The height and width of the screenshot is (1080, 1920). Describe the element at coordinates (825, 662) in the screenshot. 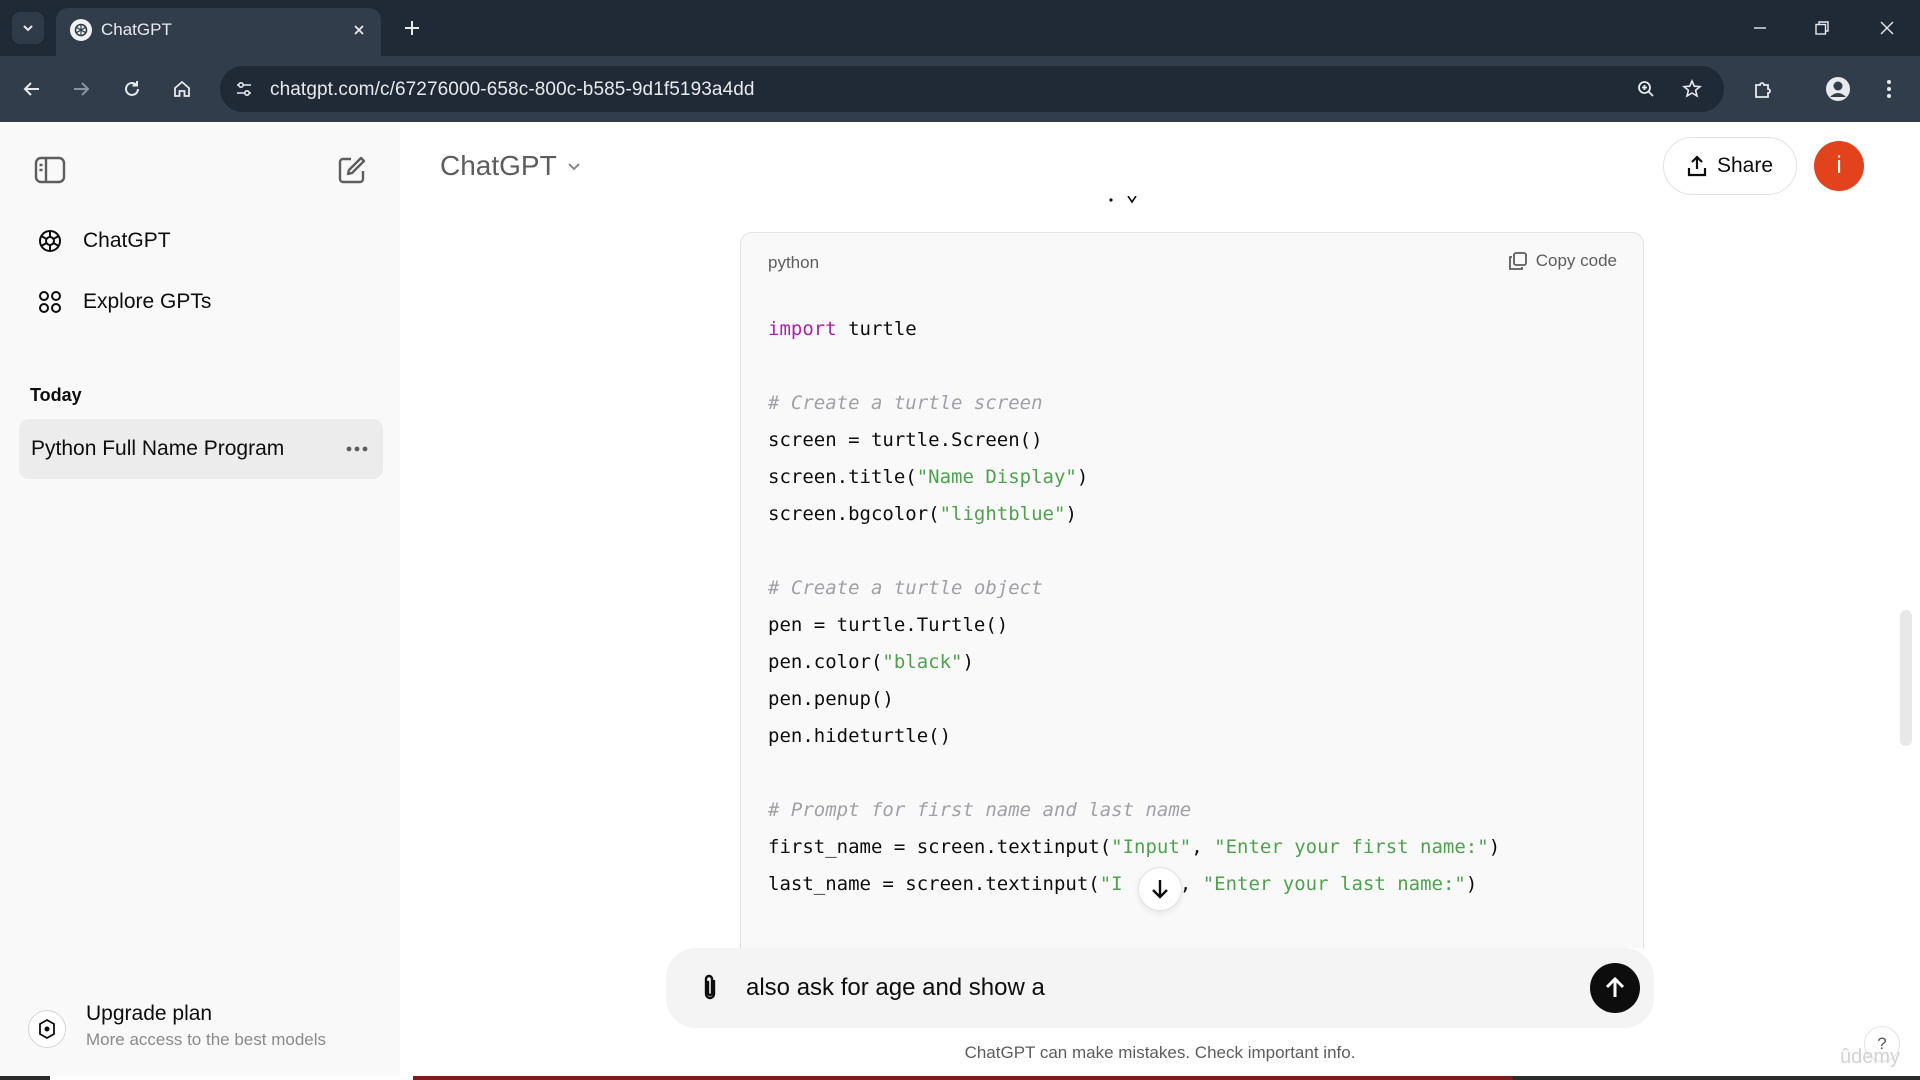

I see `code-text: pen.color(` at that location.